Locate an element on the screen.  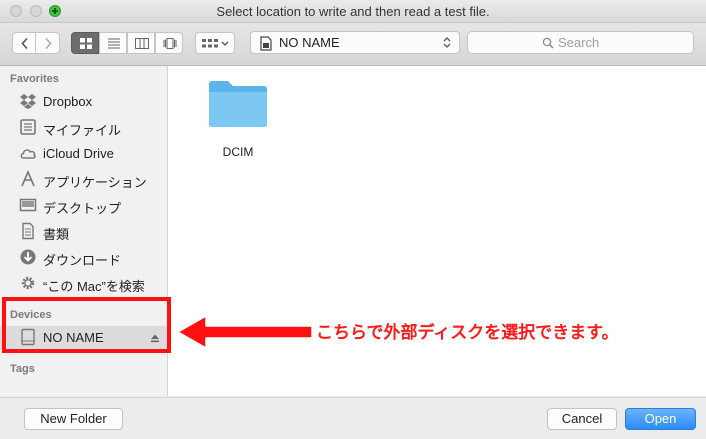
sidebar-item-label: デスクトップ is located at coordinates (82, 208).